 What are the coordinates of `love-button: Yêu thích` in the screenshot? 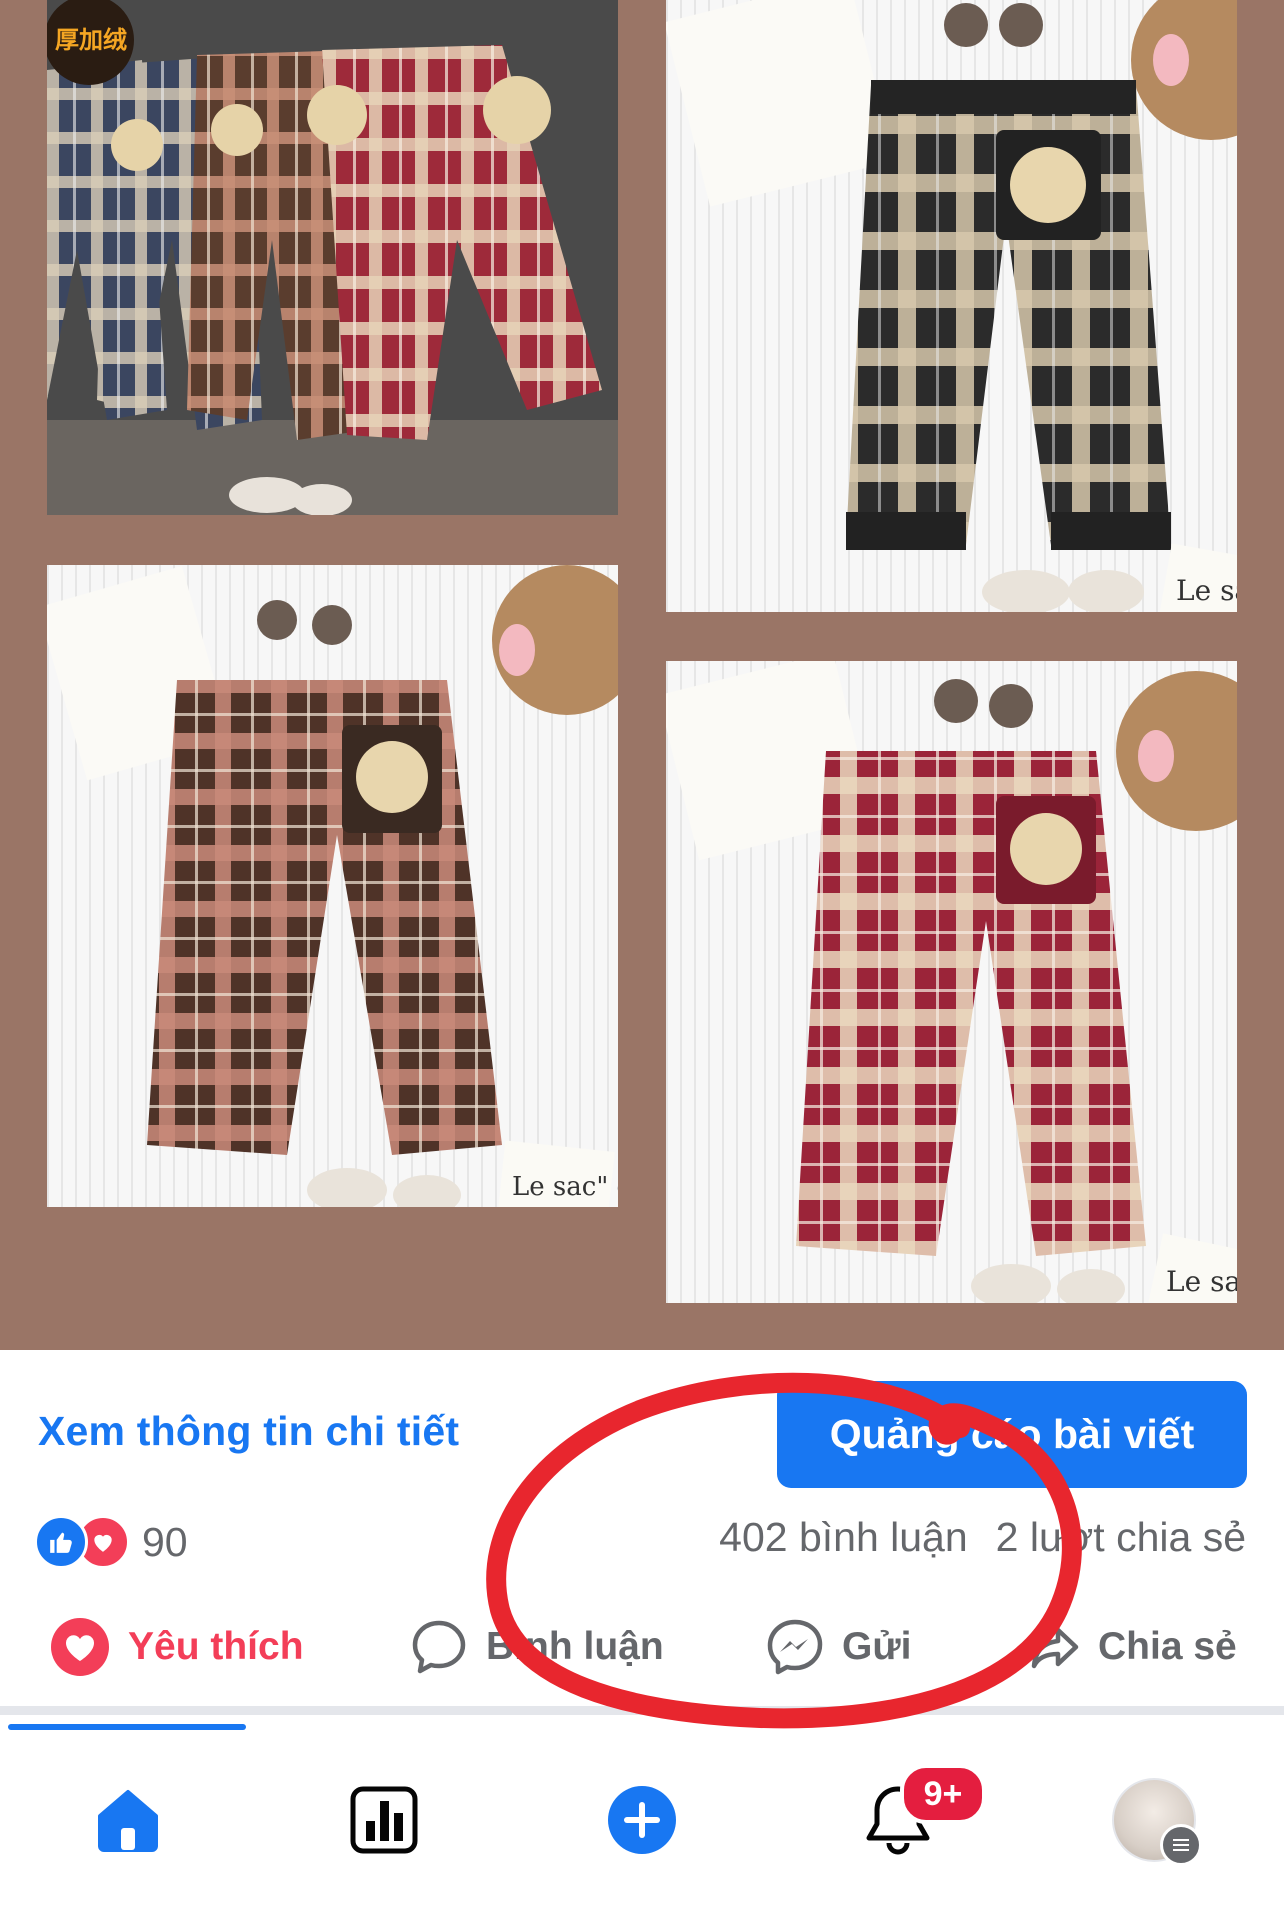 It's located at (177, 1647).